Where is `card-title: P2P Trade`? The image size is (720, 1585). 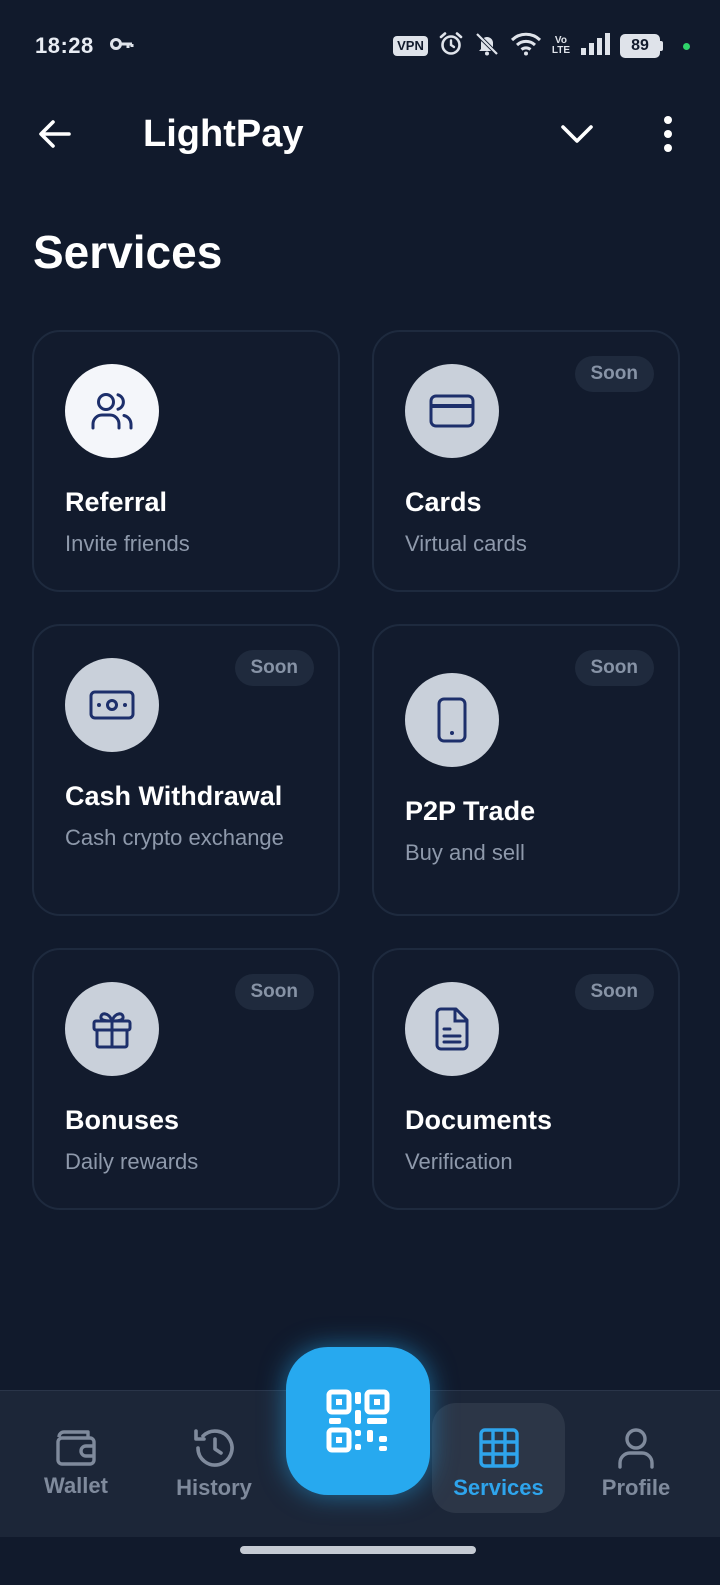 card-title: P2P Trade is located at coordinates (470, 811).